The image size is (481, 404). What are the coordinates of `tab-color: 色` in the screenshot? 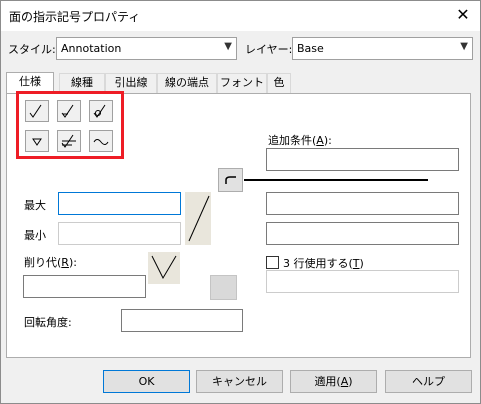 It's located at (279, 83).